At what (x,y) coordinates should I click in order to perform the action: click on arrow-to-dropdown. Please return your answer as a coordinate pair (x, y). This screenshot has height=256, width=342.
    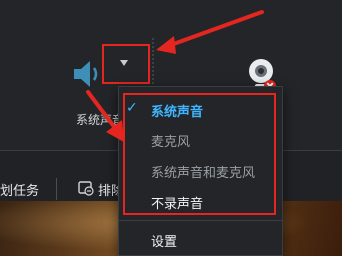
    Looking at the image, I should click on (210, 32).